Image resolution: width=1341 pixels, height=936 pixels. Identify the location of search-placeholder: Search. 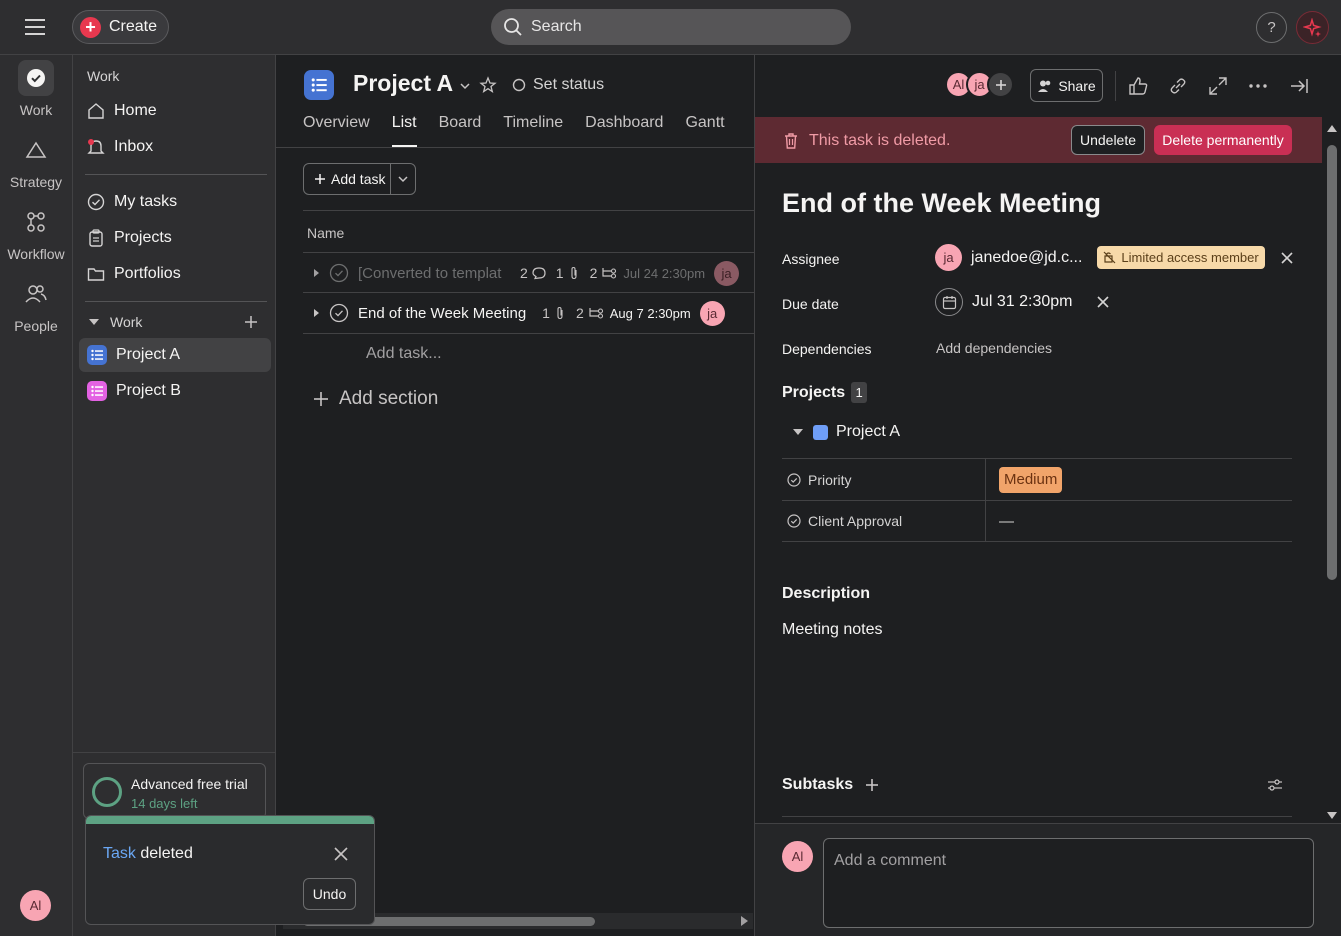
(556, 26).